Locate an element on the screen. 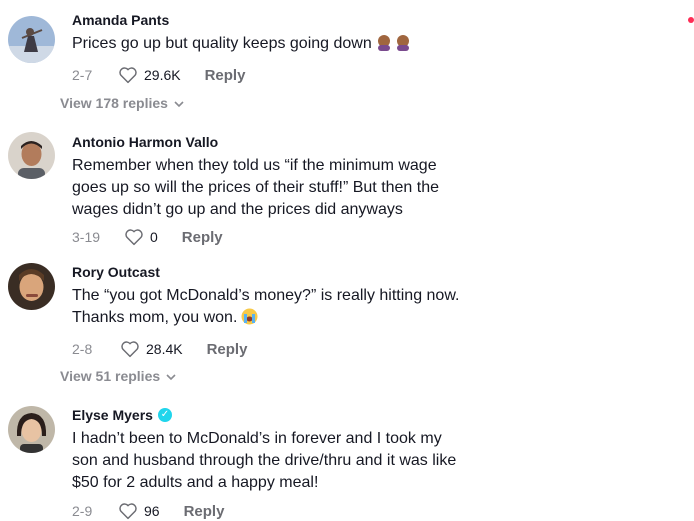 The width and height of the screenshot is (694, 521). comment-date: 3-19 is located at coordinates (86, 237).